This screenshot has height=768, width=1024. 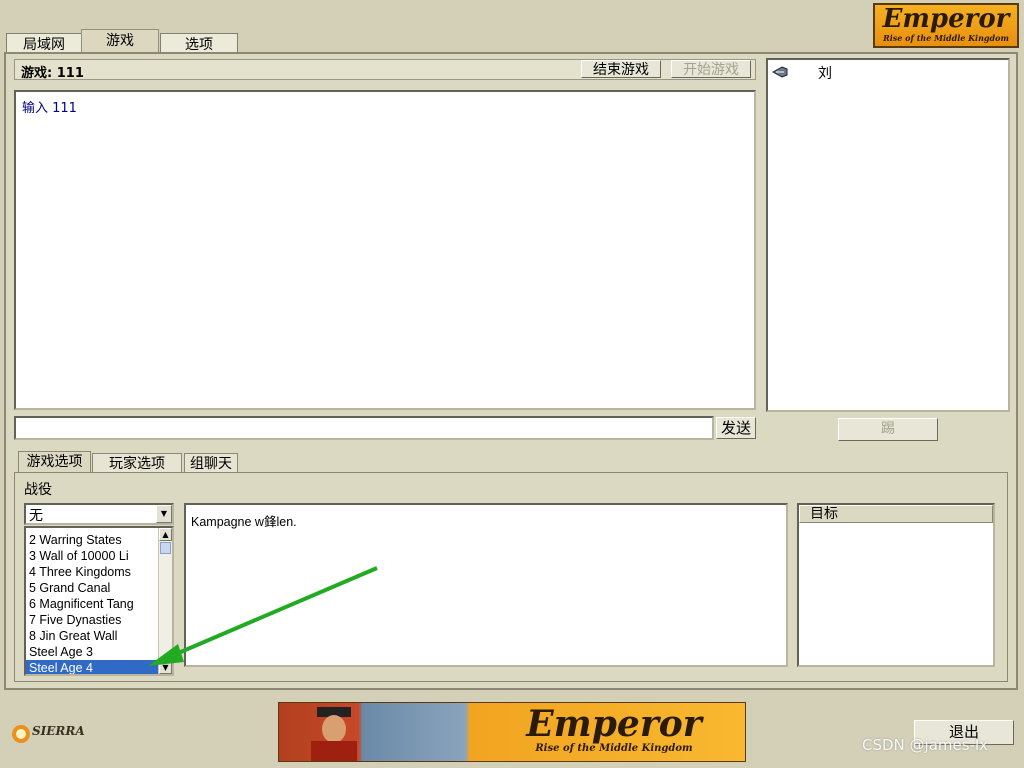 I want to click on campaign-selected: 无, so click(x=36, y=516).